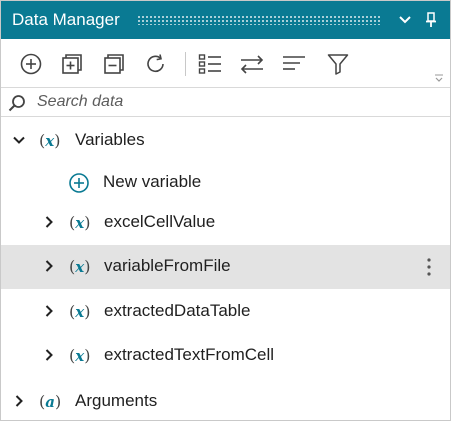  What do you see at coordinates (160, 221) in the screenshot?
I see `variable-name: excelCellValue` at bounding box center [160, 221].